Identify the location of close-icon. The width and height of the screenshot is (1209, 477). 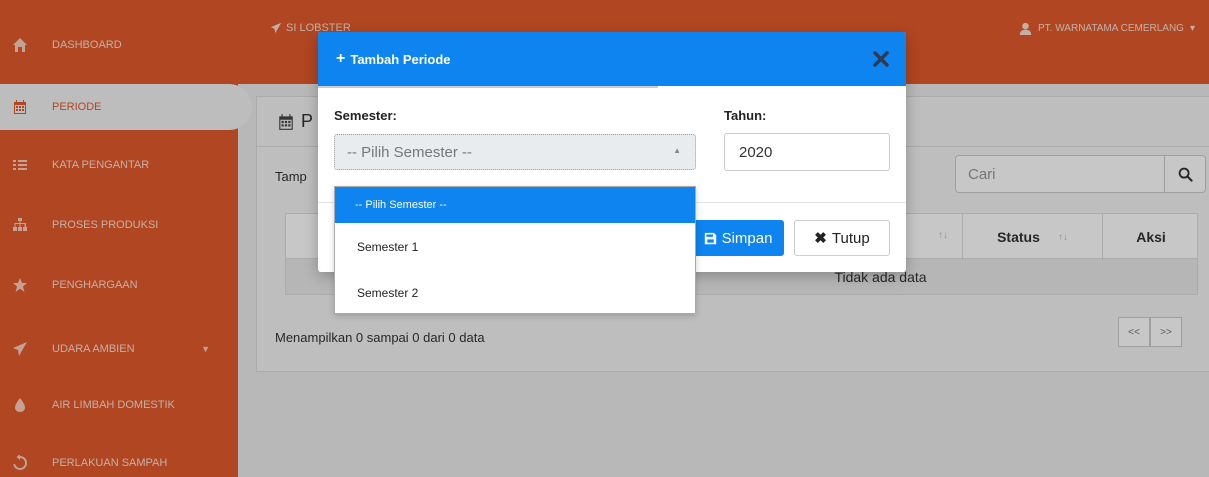
(881, 59).